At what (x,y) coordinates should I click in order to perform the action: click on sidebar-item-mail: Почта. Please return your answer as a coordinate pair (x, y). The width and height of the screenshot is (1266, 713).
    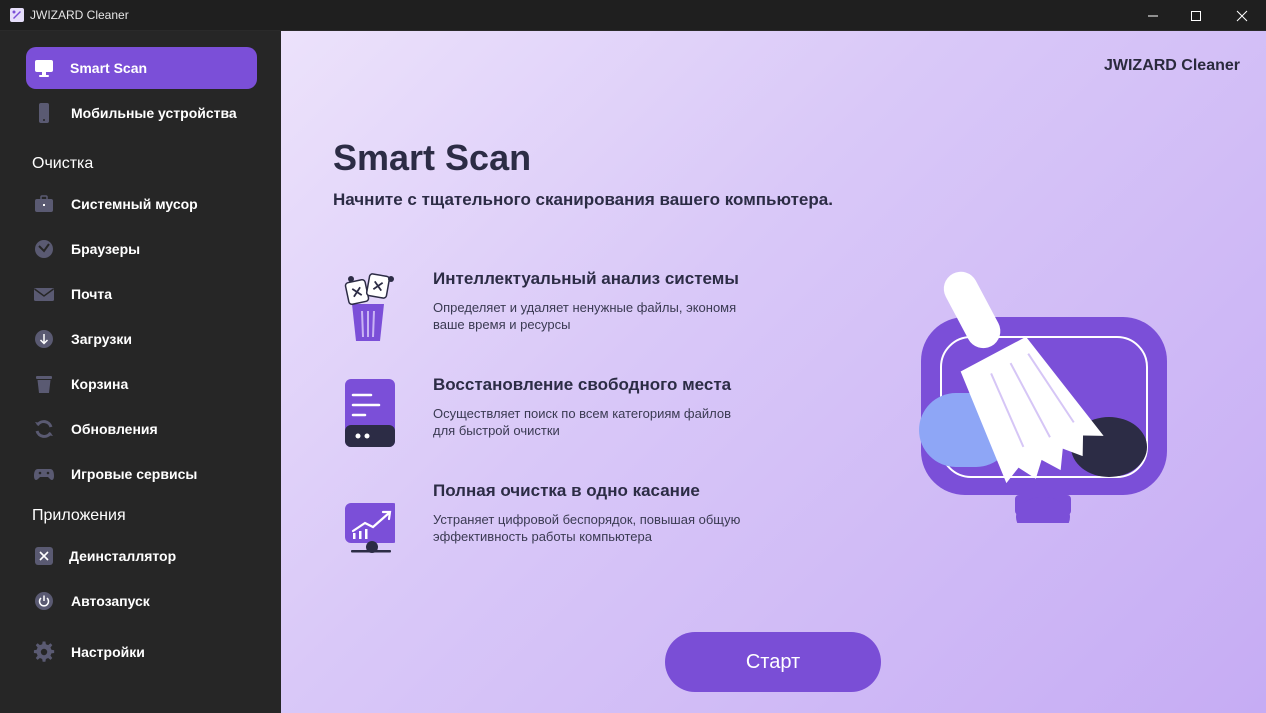
    Looking at the image, I should click on (141, 294).